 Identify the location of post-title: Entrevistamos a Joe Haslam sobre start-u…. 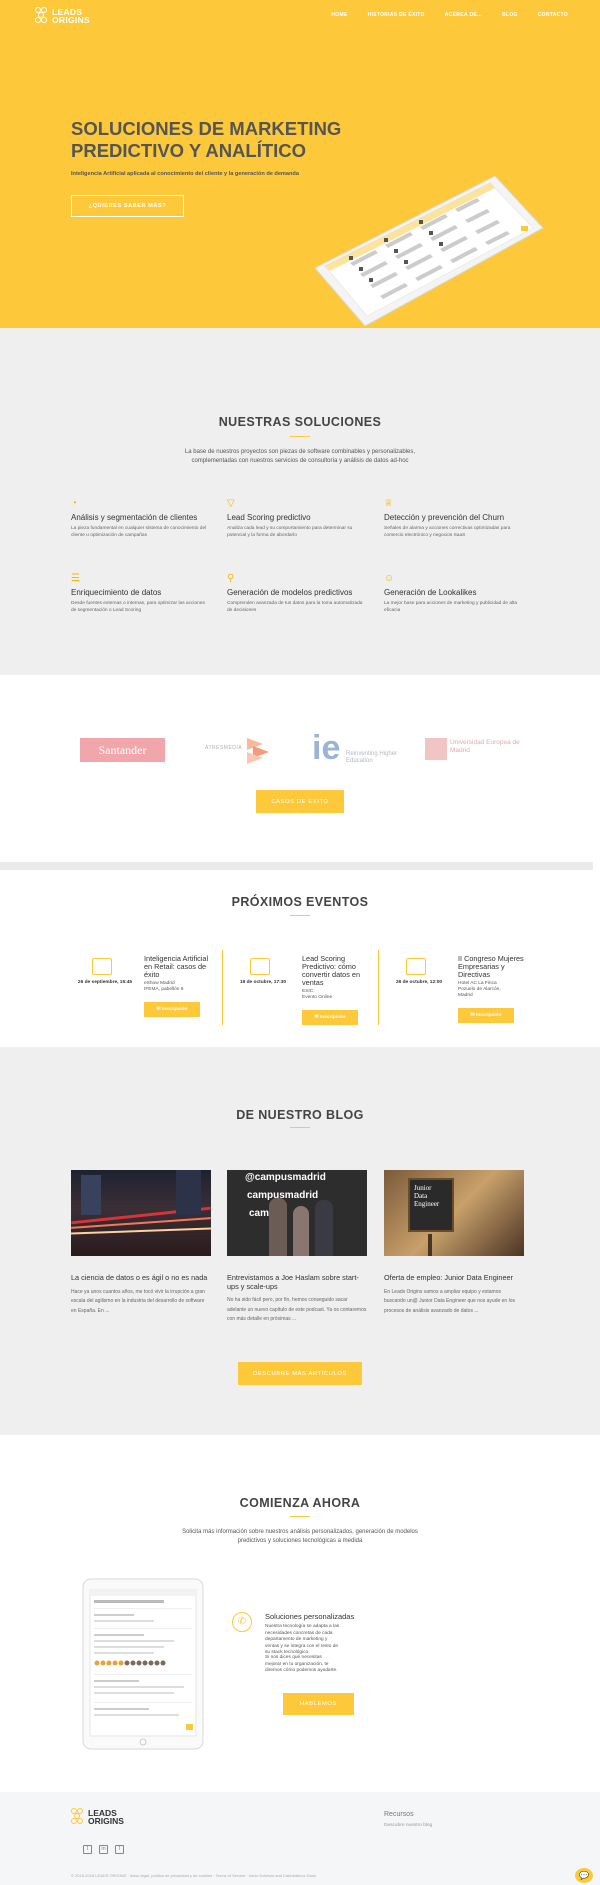
(297, 1282).